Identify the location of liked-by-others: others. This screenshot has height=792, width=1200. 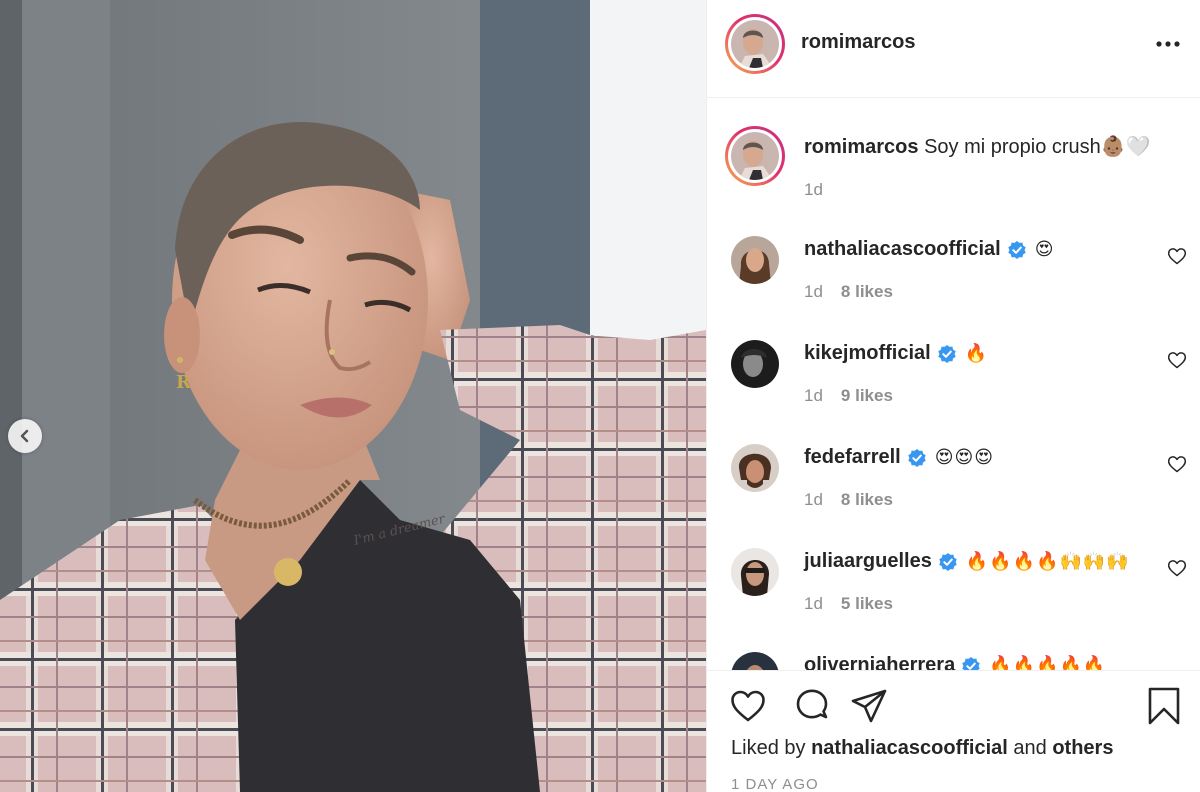
(1082, 748).